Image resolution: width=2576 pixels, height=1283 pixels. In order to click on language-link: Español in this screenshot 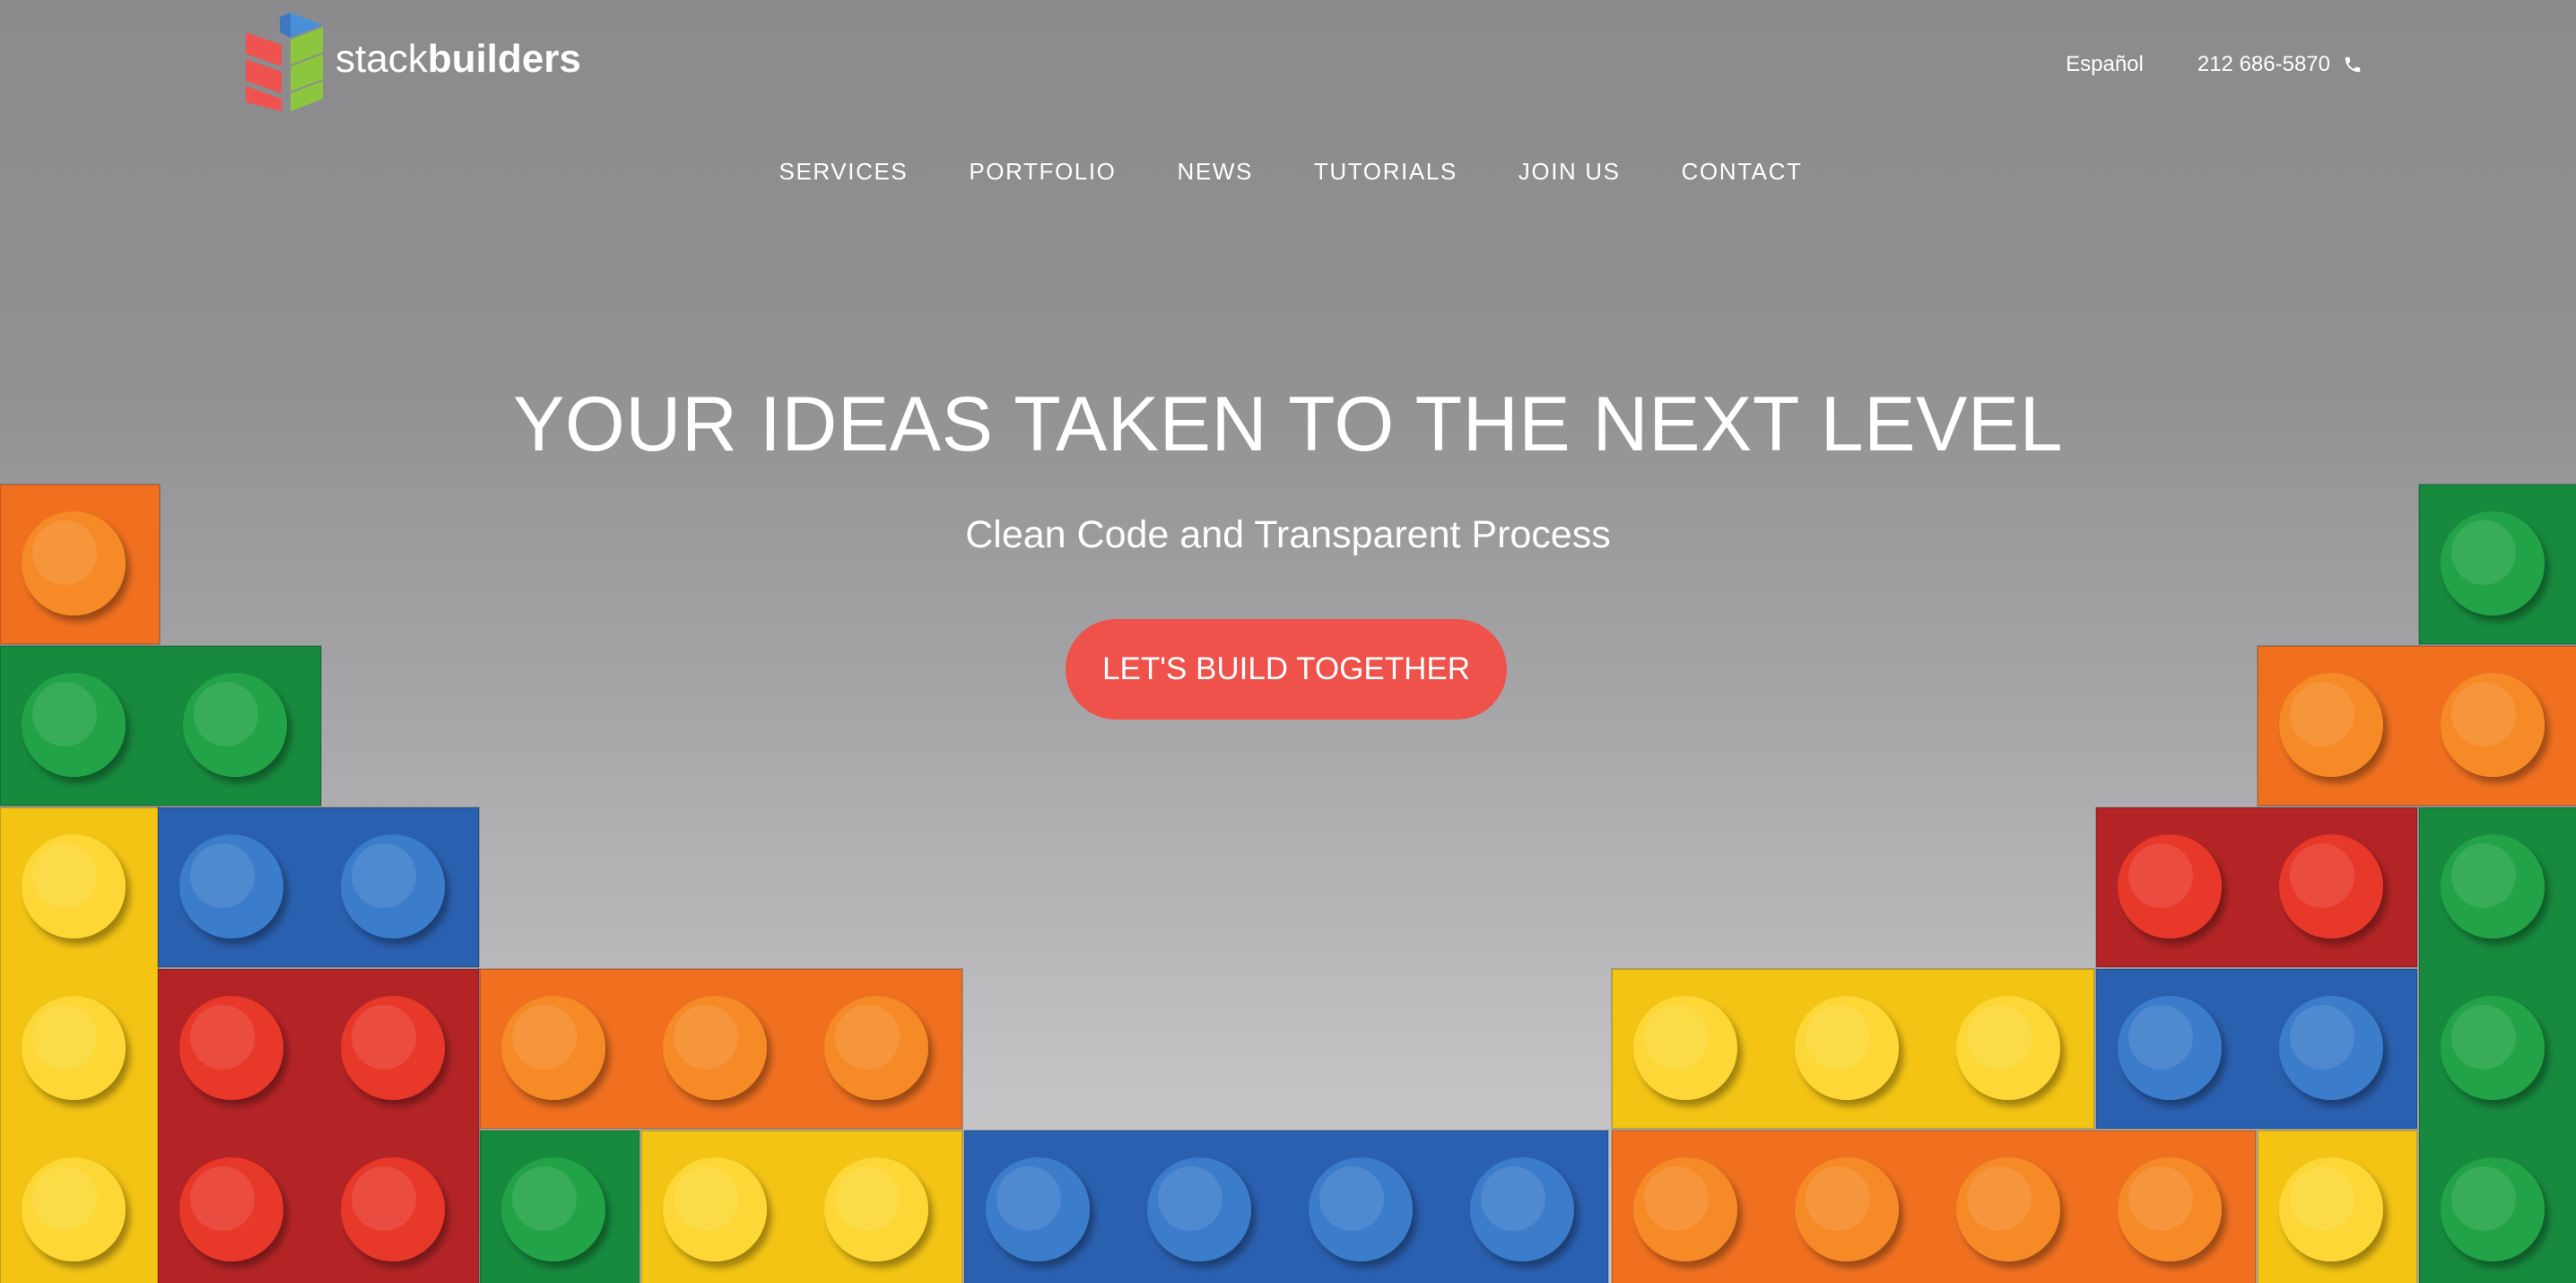, I will do `click(2105, 64)`.